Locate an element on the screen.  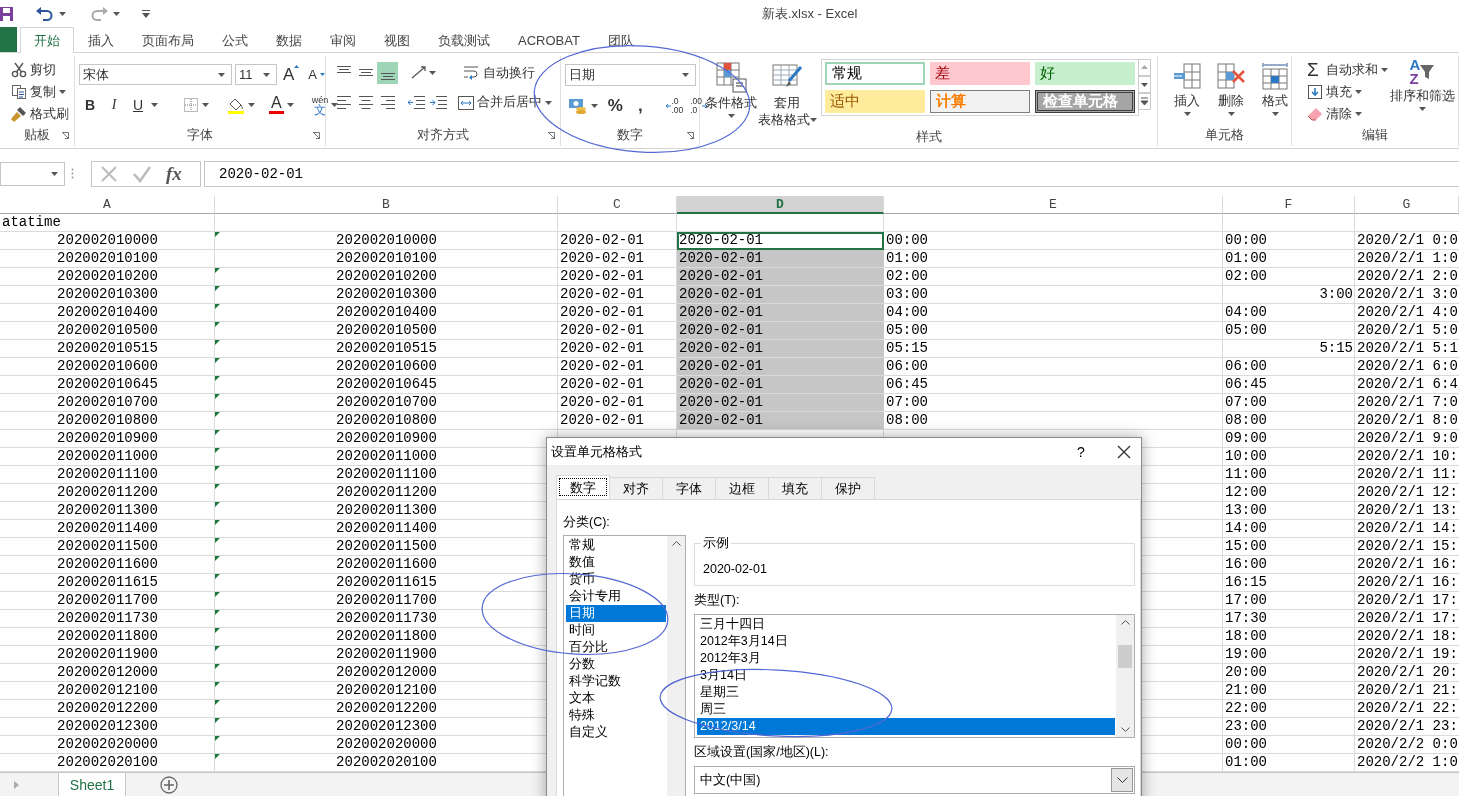
column-header: D is located at coordinates (780, 205).